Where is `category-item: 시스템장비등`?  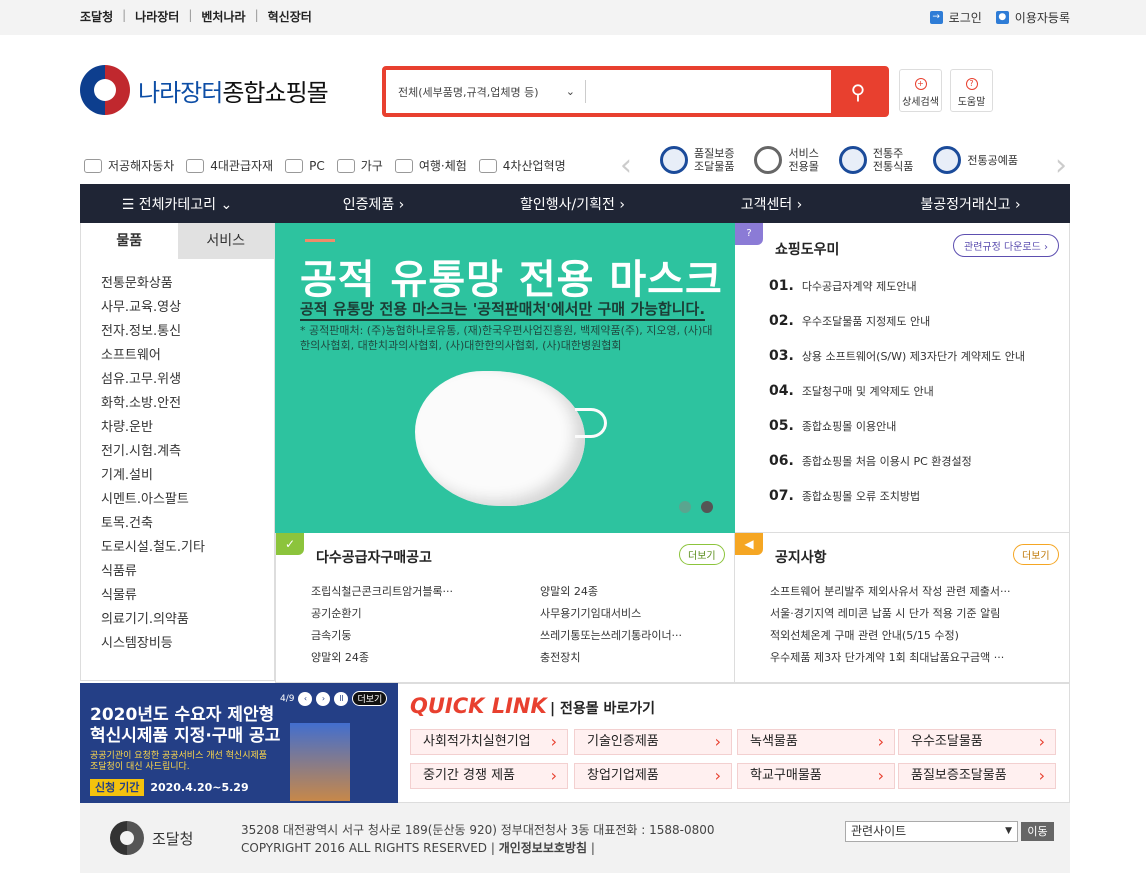 category-item: 시스템장비등 is located at coordinates (187, 644).